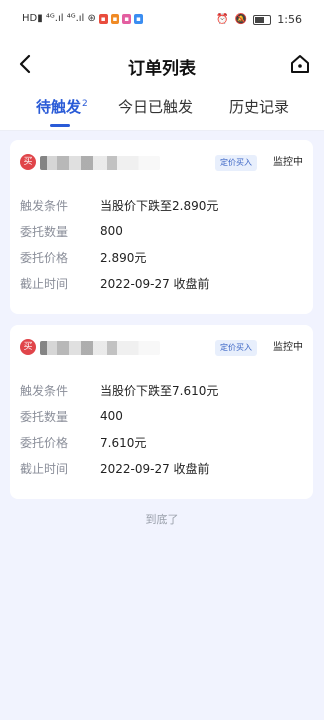 Image resolution: width=324 pixels, height=720 pixels. I want to click on status-icons-right: ⏰ 🔕 1:56, so click(259, 19).